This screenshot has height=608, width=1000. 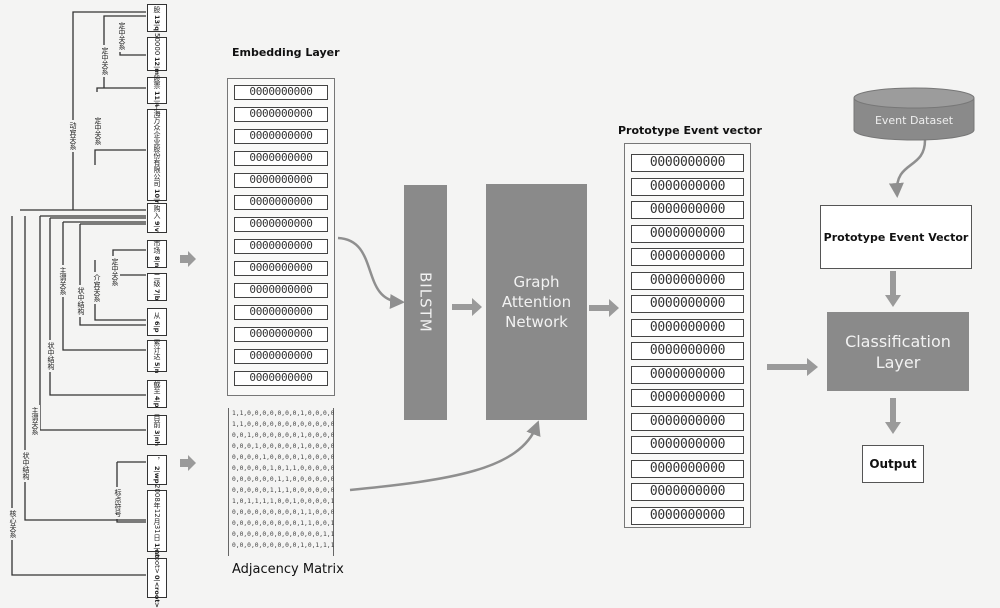 I want to click on curve-embedding-to-bilstm, so click(x=371, y=272).